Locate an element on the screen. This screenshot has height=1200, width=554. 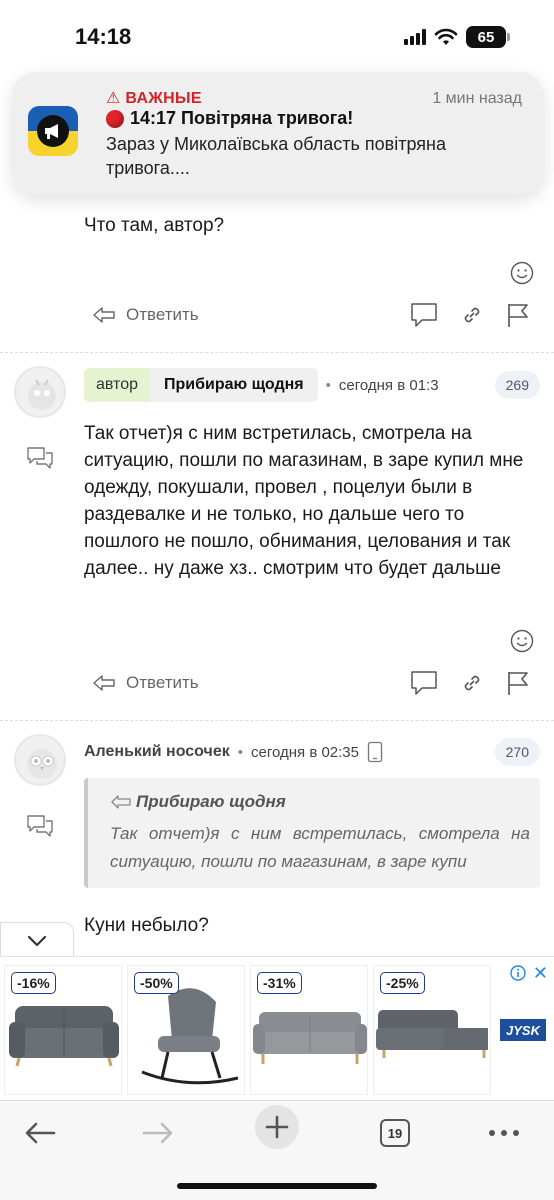
discount-badge: -16% is located at coordinates (33, 983).